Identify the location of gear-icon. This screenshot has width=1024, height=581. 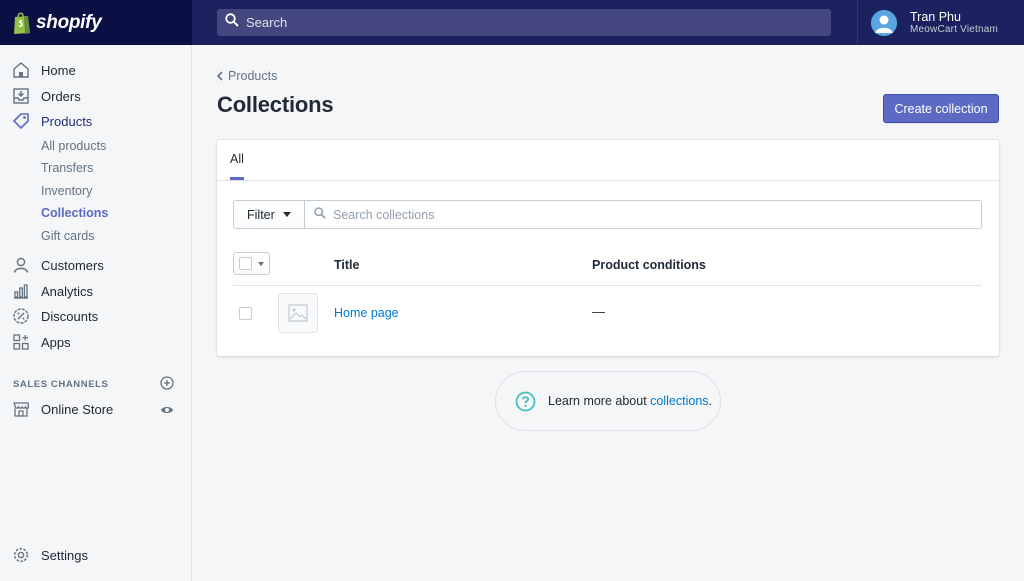
(21, 555).